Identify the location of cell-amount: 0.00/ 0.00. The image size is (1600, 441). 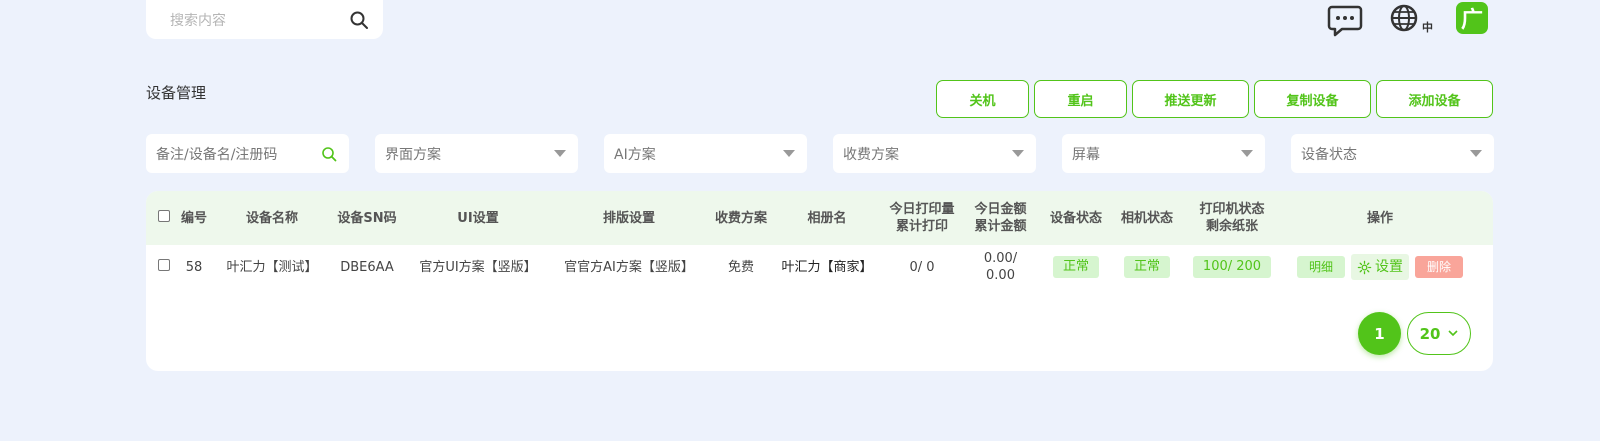
(1000, 267).